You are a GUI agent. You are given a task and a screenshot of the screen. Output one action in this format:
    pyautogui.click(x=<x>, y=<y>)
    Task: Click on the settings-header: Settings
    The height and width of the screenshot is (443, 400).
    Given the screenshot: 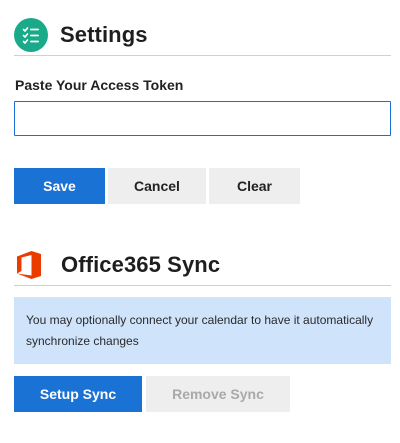 What is the action you would take?
    pyautogui.click(x=202, y=35)
    